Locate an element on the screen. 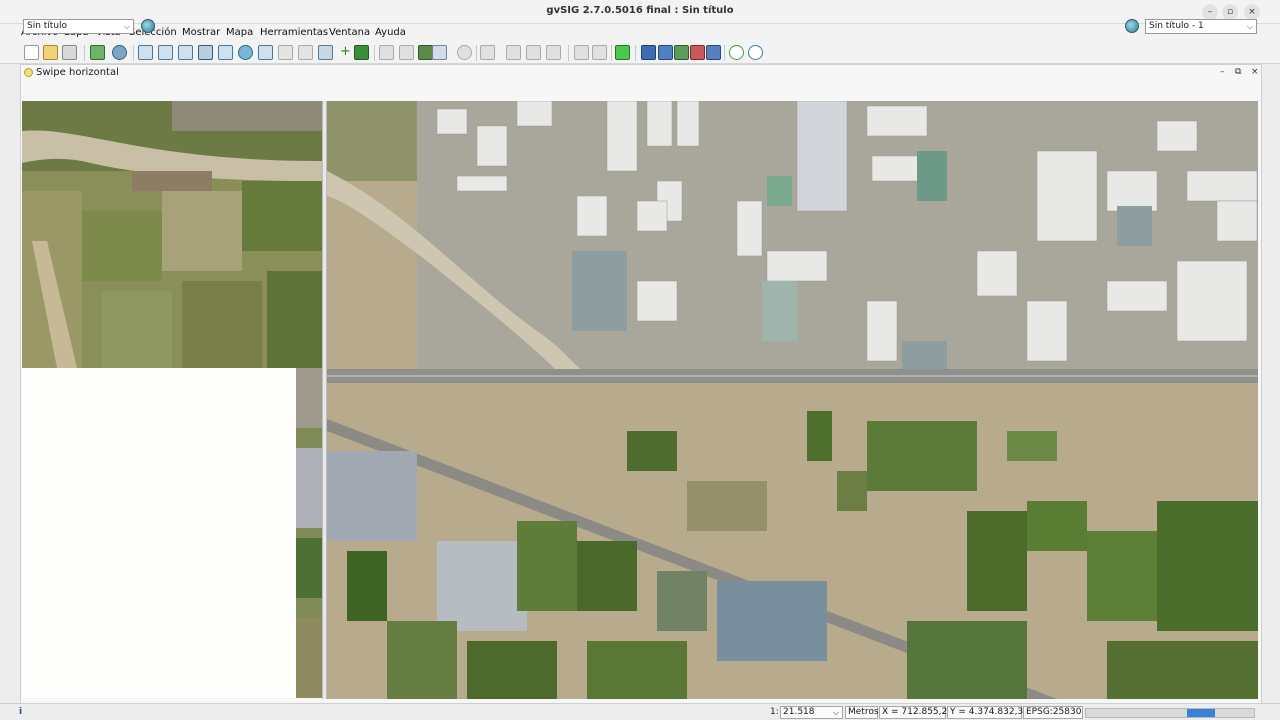 The height and width of the screenshot is (720, 1280). swipe-window-titlebar: Swipe horizontal – ⧉ × is located at coordinates (641, 73).